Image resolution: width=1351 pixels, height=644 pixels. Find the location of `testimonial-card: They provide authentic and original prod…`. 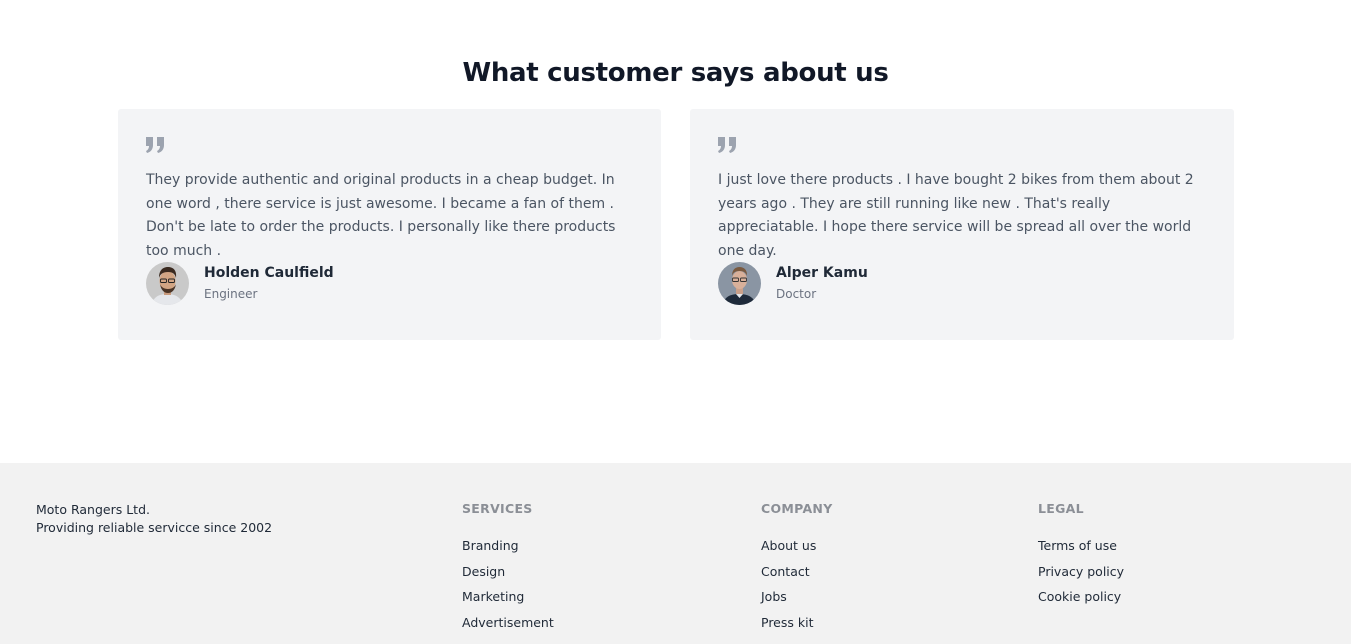

testimonial-card: They provide authentic and original prod… is located at coordinates (389, 224).